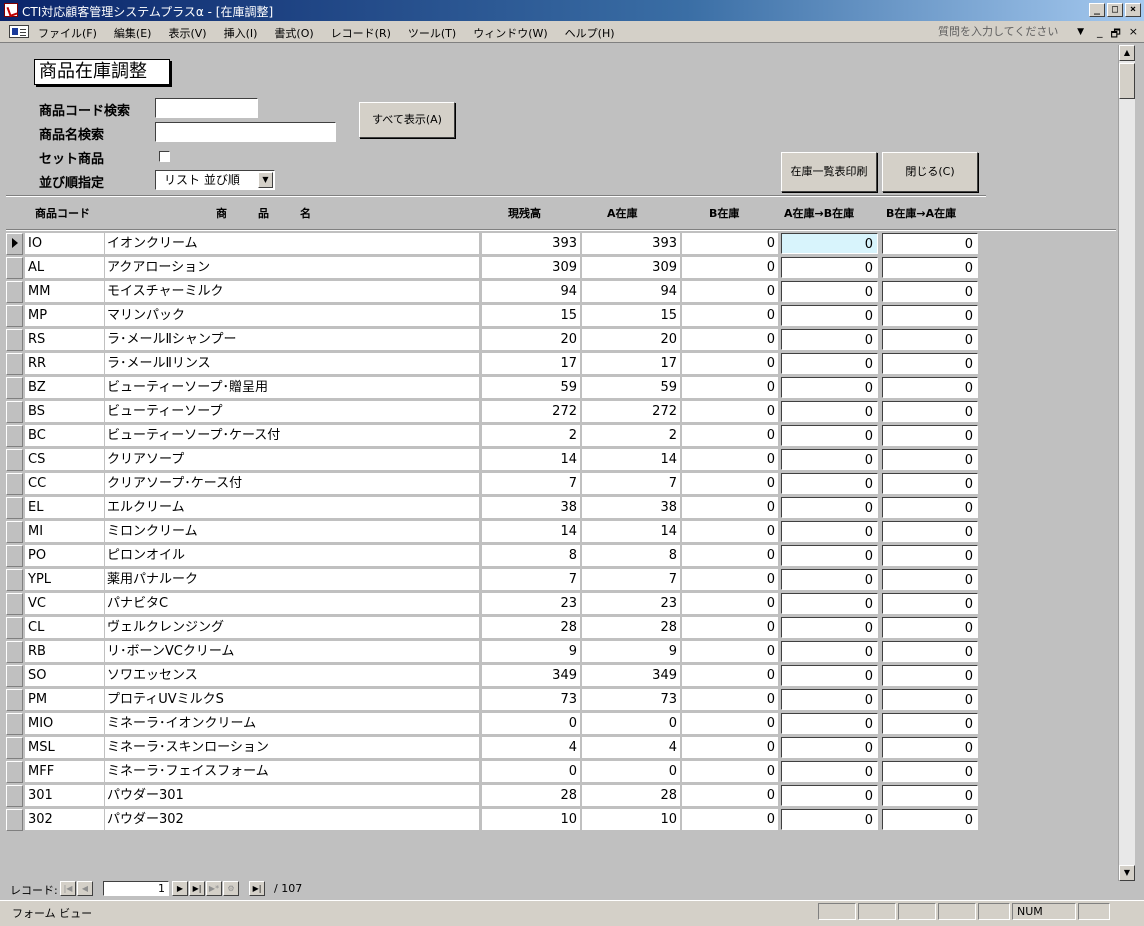  What do you see at coordinates (292, 483) in the screenshot?
I see `name-cell: クリアソープ･ケース付` at bounding box center [292, 483].